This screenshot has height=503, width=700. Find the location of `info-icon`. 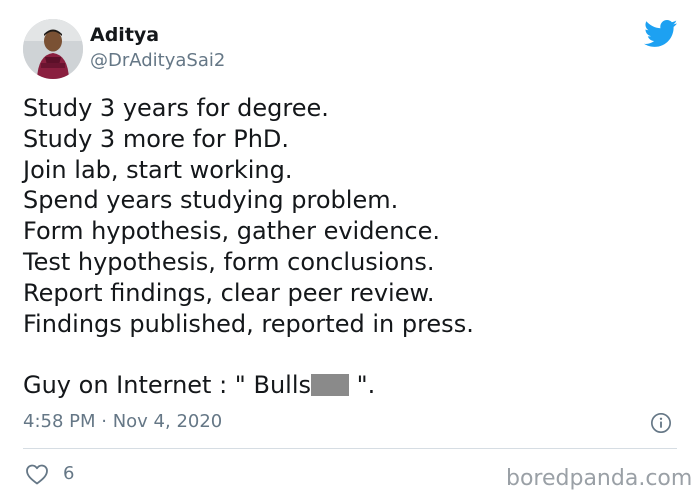

info-icon is located at coordinates (661, 423).